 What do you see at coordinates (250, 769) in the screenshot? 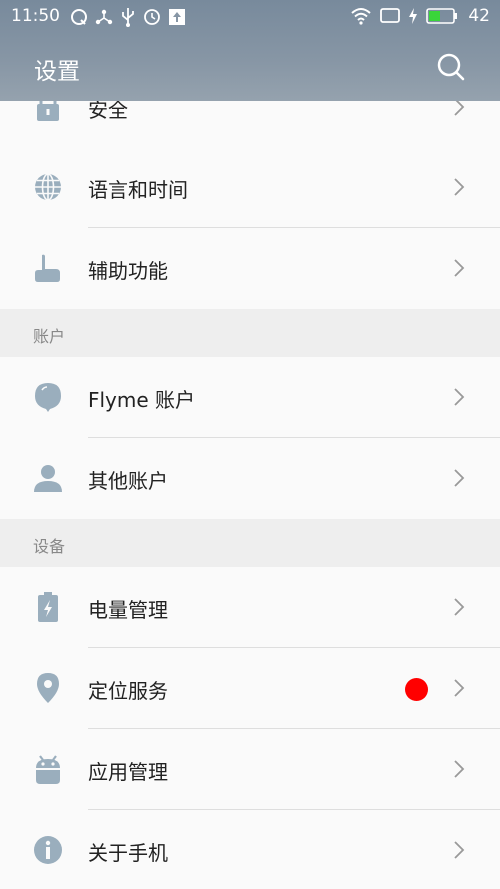
I see `settings-item-app-management: 应用管理` at bounding box center [250, 769].